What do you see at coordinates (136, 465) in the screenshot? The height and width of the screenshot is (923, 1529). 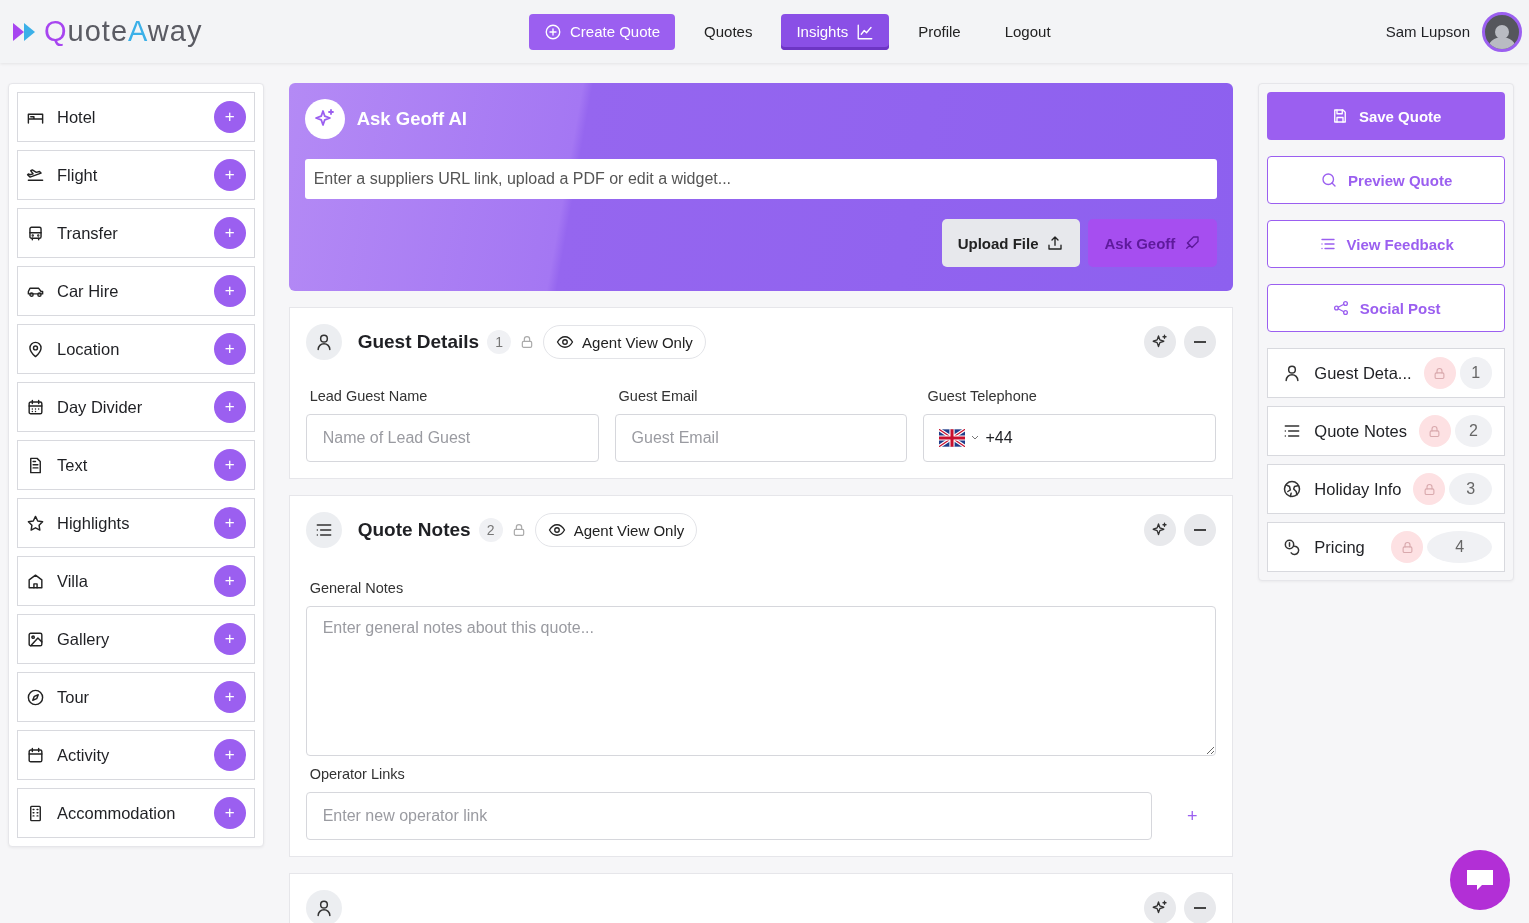 I see `widget-item: Text +` at bounding box center [136, 465].